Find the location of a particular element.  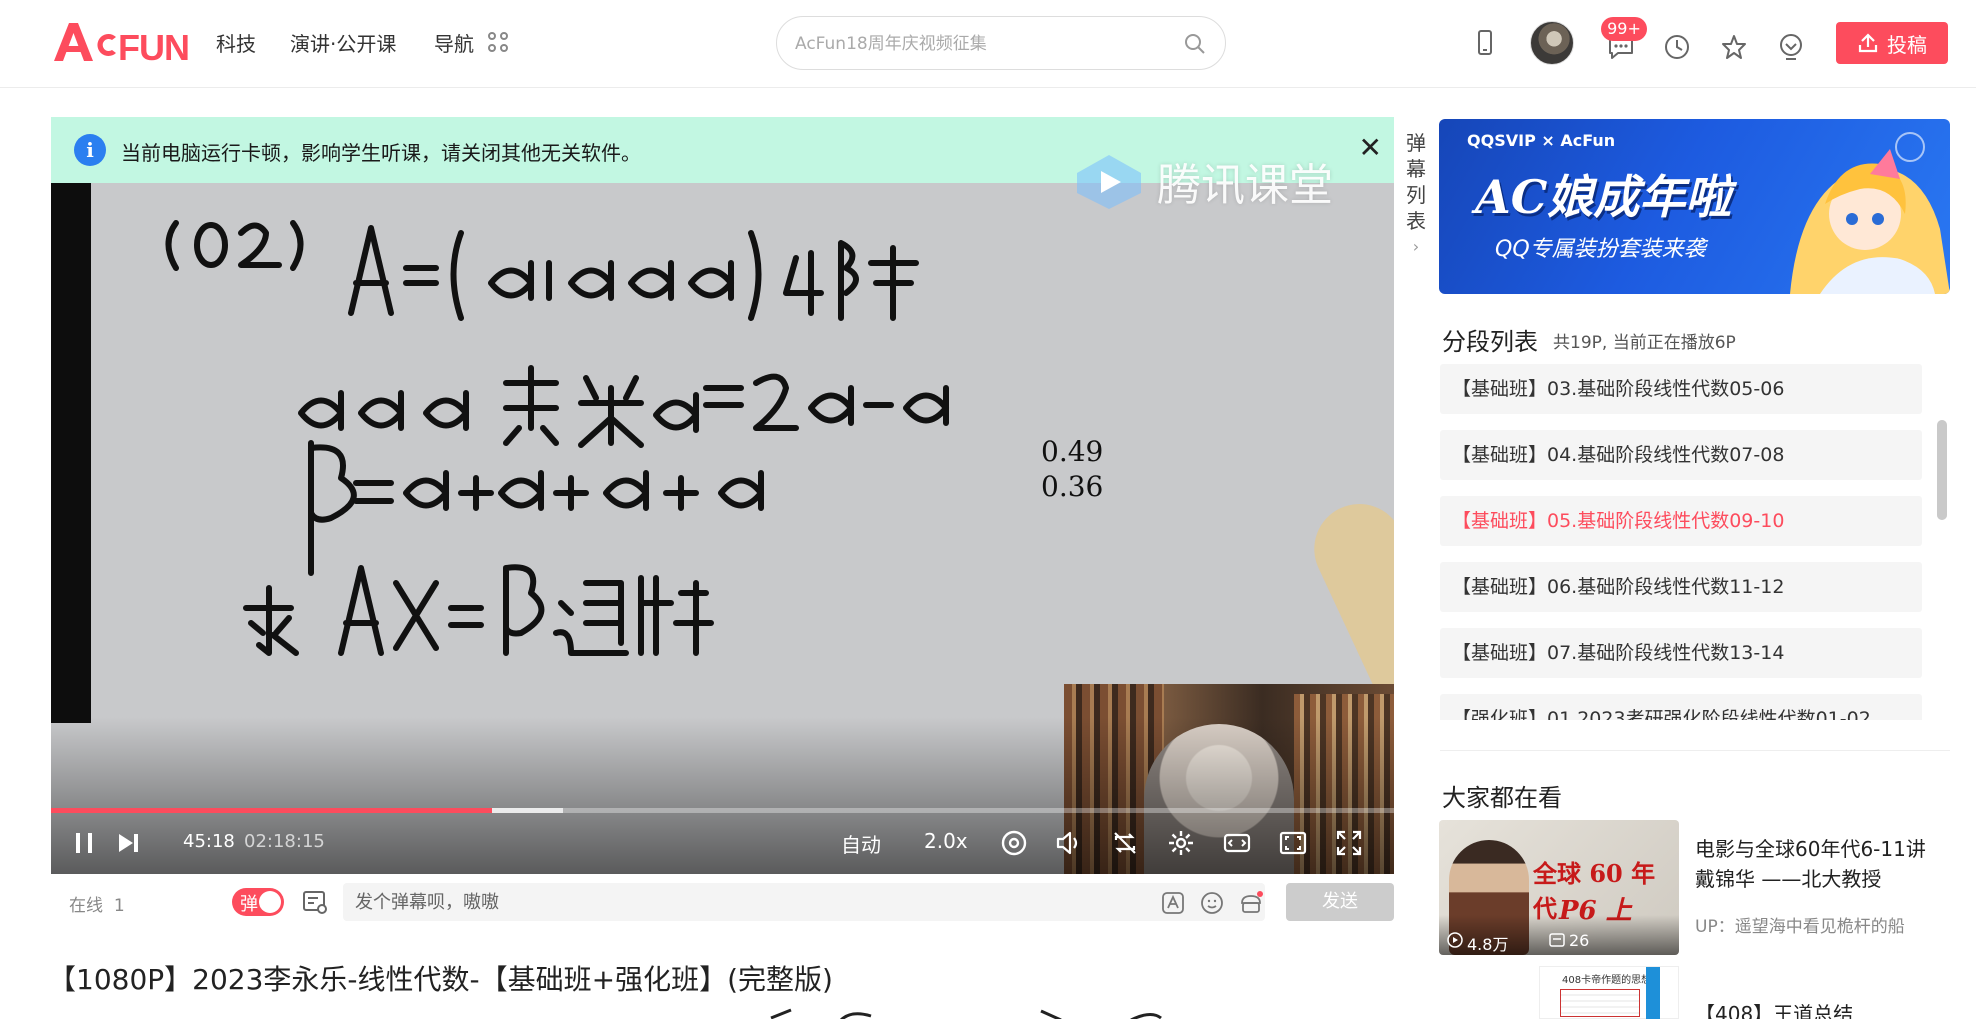

close-icon: ✕ is located at coordinates (1370, 147).